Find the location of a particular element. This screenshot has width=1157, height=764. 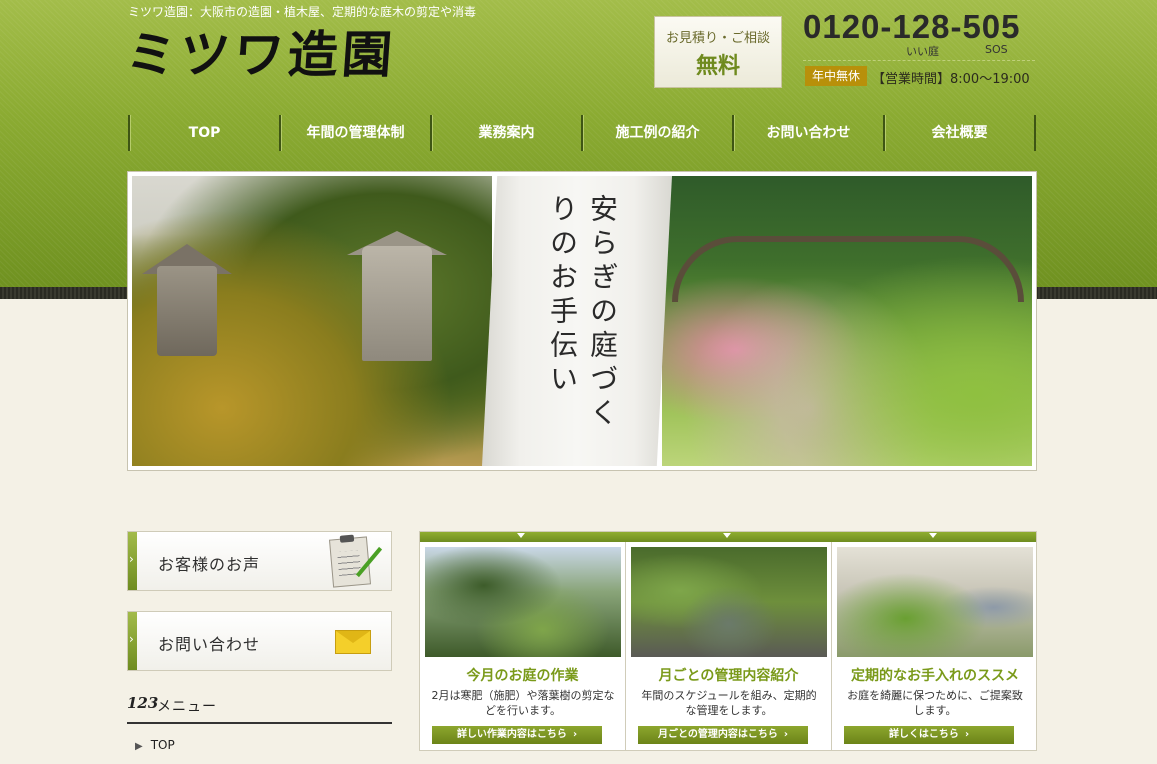

nav-item-works: 施工例の紹介 is located at coordinates (656, 133).